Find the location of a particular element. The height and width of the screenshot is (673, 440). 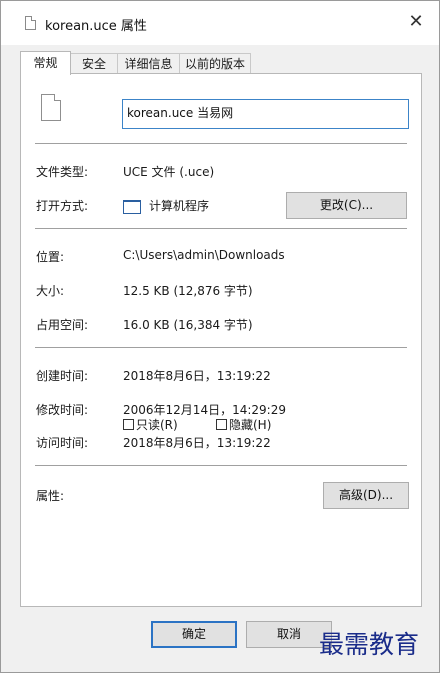

tab-previous-versions: 以前的版本 is located at coordinates (215, 64).